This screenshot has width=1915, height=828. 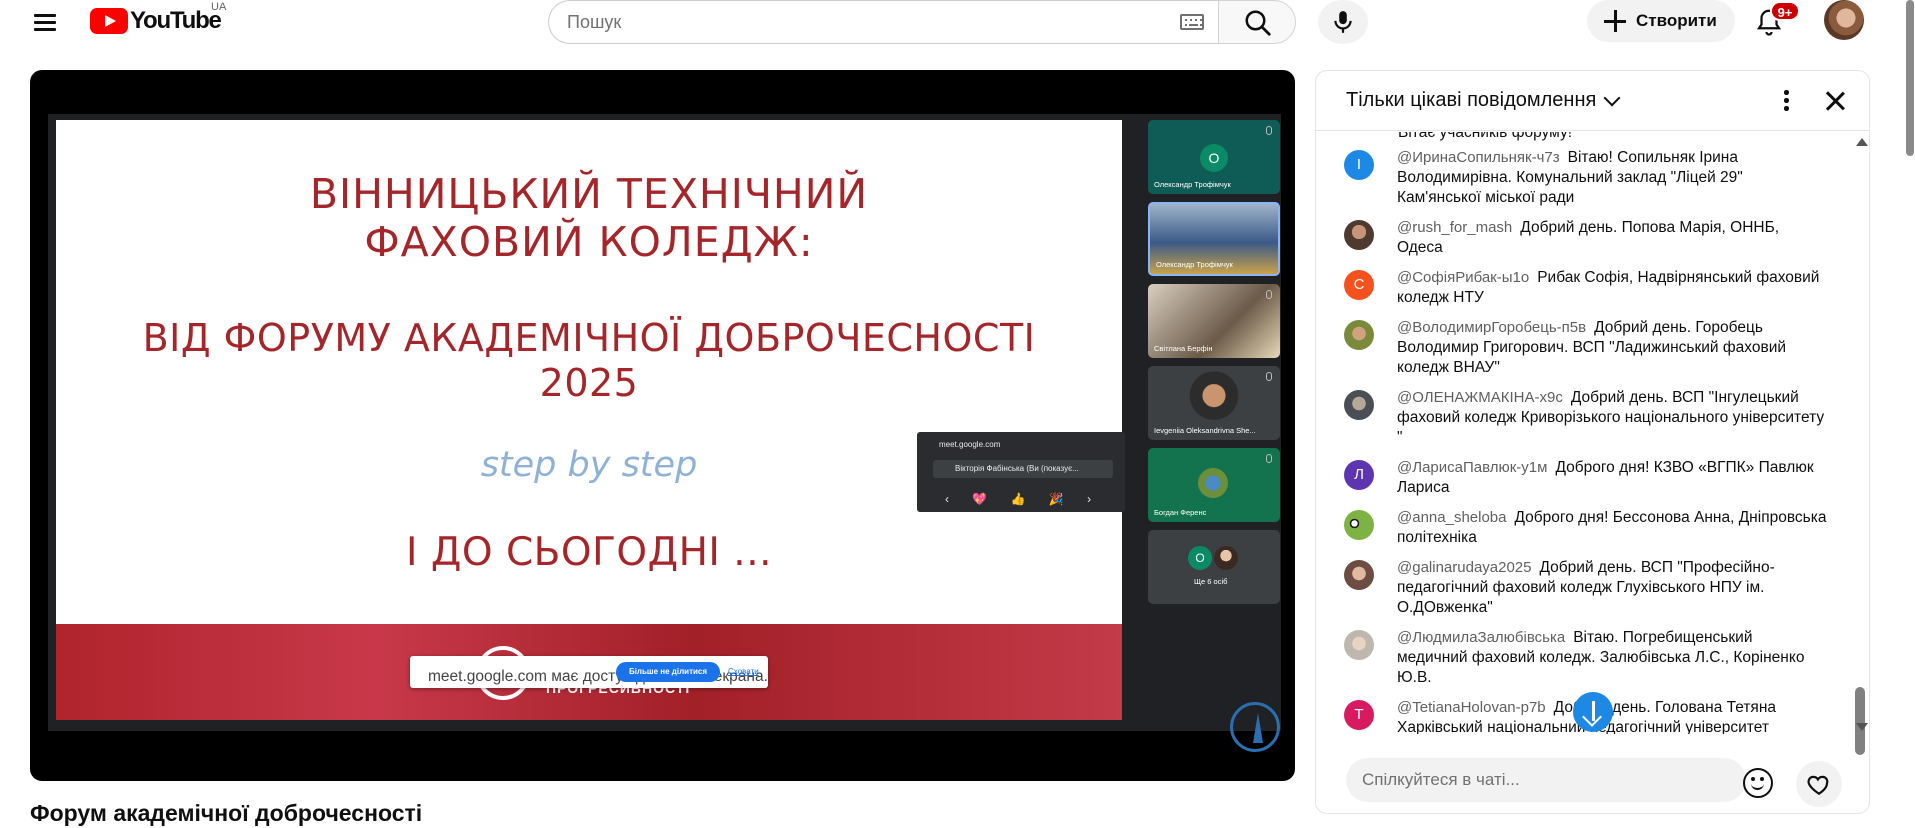 I want to click on plus-icon, so click(x=1615, y=21).